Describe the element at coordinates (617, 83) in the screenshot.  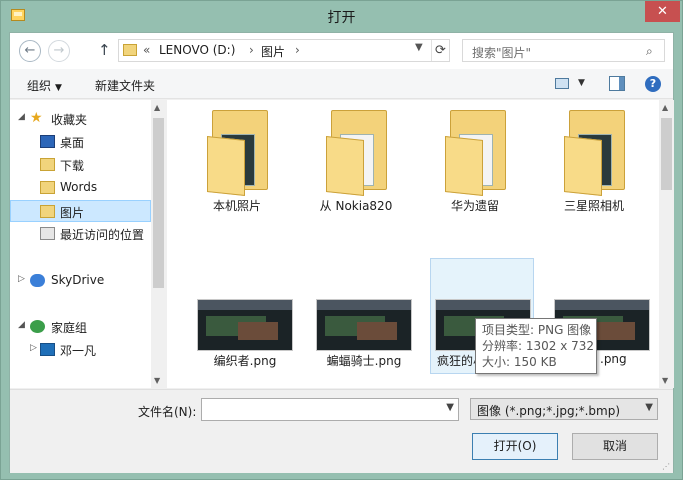
I see `preview-pane-icon` at that location.